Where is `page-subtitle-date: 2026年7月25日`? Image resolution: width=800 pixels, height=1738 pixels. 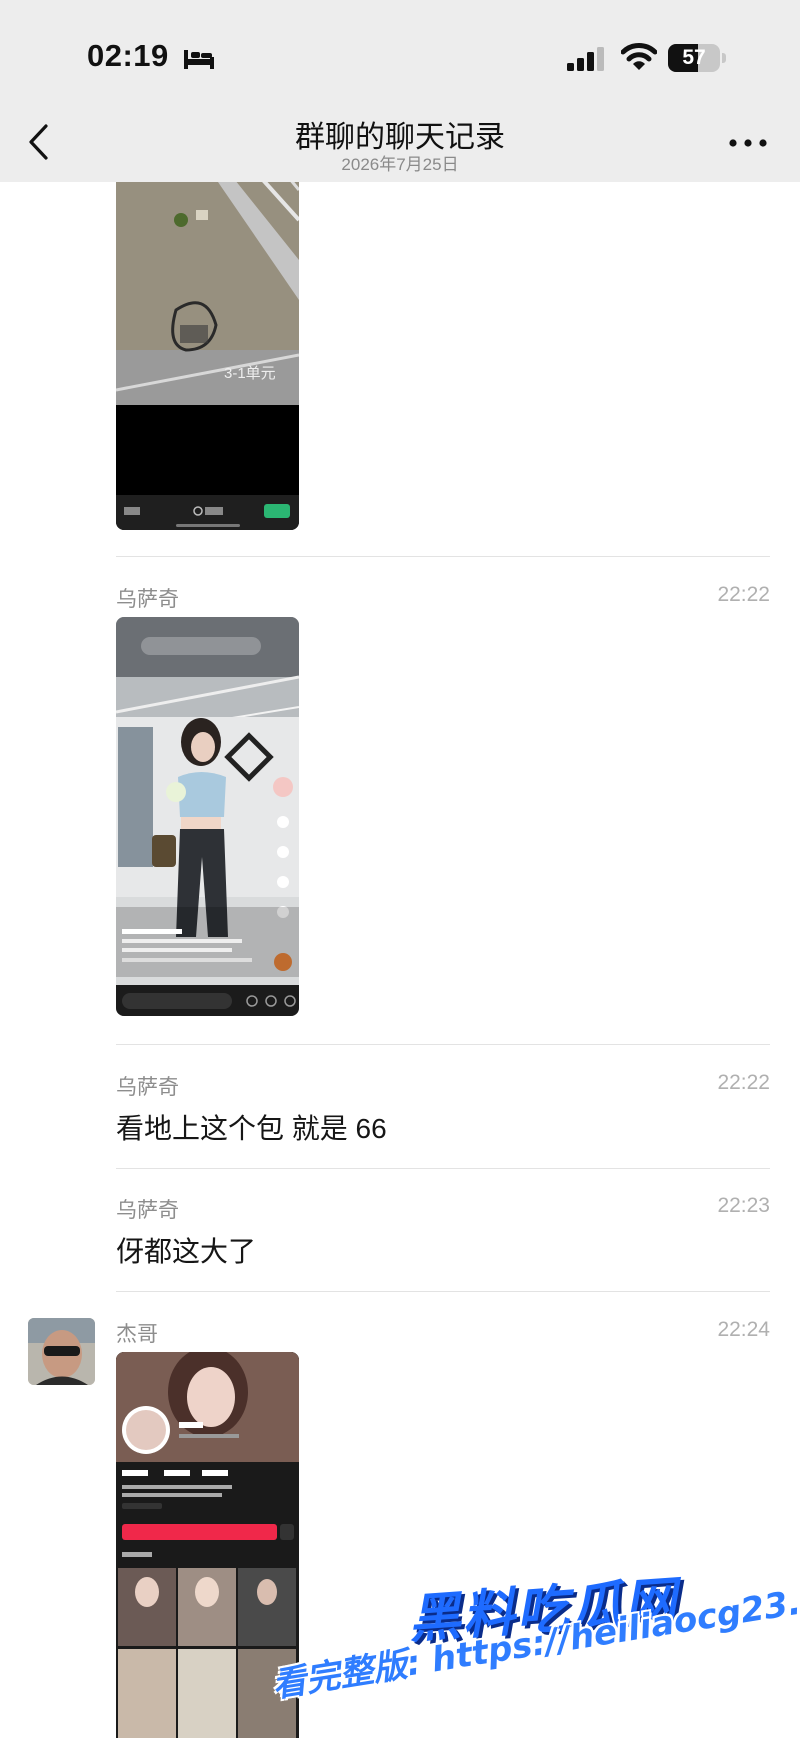 page-subtitle-date: 2026年7月25日 is located at coordinates (400, 164).